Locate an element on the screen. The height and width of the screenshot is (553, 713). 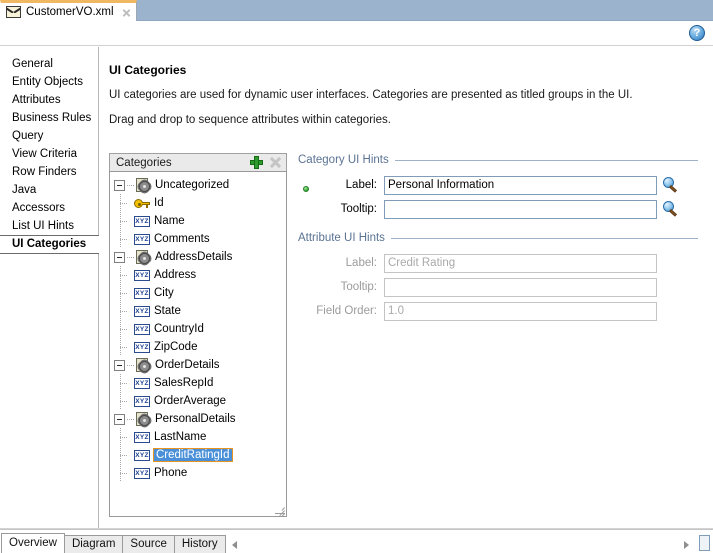
tree-category-row: Uncategorized is located at coordinates (198, 185).